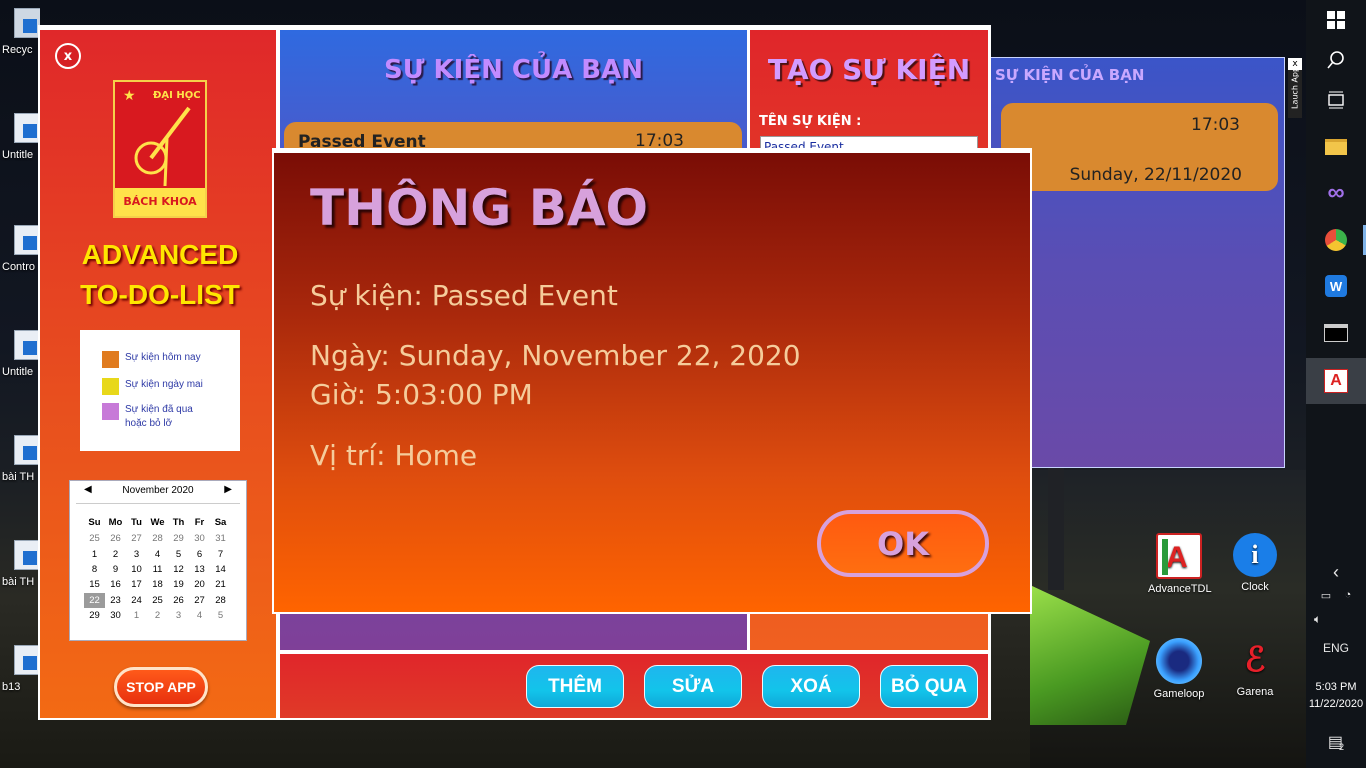  What do you see at coordinates (220, 553) in the screenshot?
I see `calendar-day: 7` at bounding box center [220, 553].